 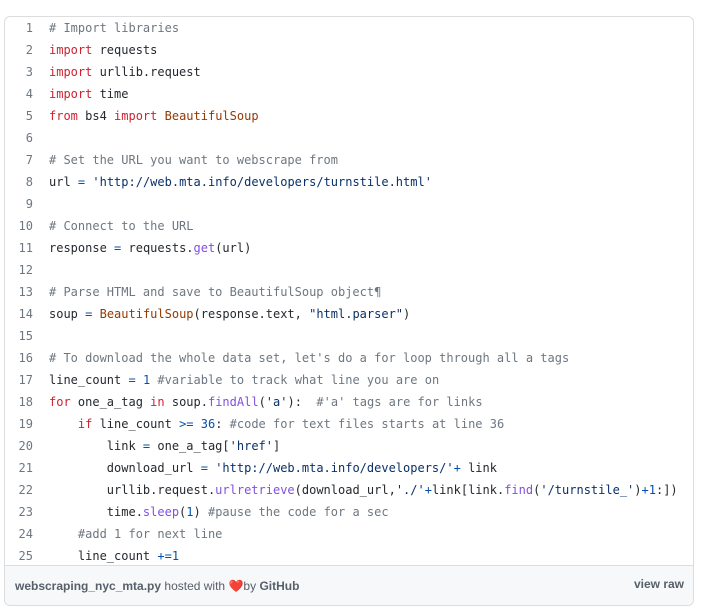 I want to click on code-line: 15, so click(x=349, y=336).